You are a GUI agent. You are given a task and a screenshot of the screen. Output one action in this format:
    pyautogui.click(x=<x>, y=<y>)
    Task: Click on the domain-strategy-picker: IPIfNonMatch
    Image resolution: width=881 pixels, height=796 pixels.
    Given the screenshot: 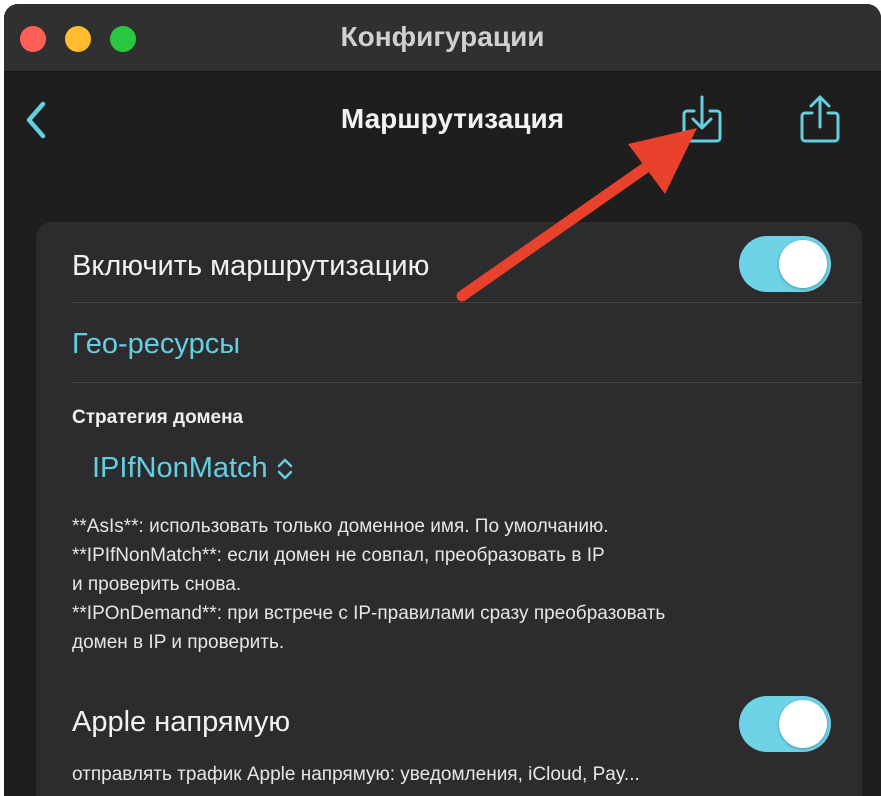 What is the action you would take?
    pyautogui.click(x=193, y=468)
    